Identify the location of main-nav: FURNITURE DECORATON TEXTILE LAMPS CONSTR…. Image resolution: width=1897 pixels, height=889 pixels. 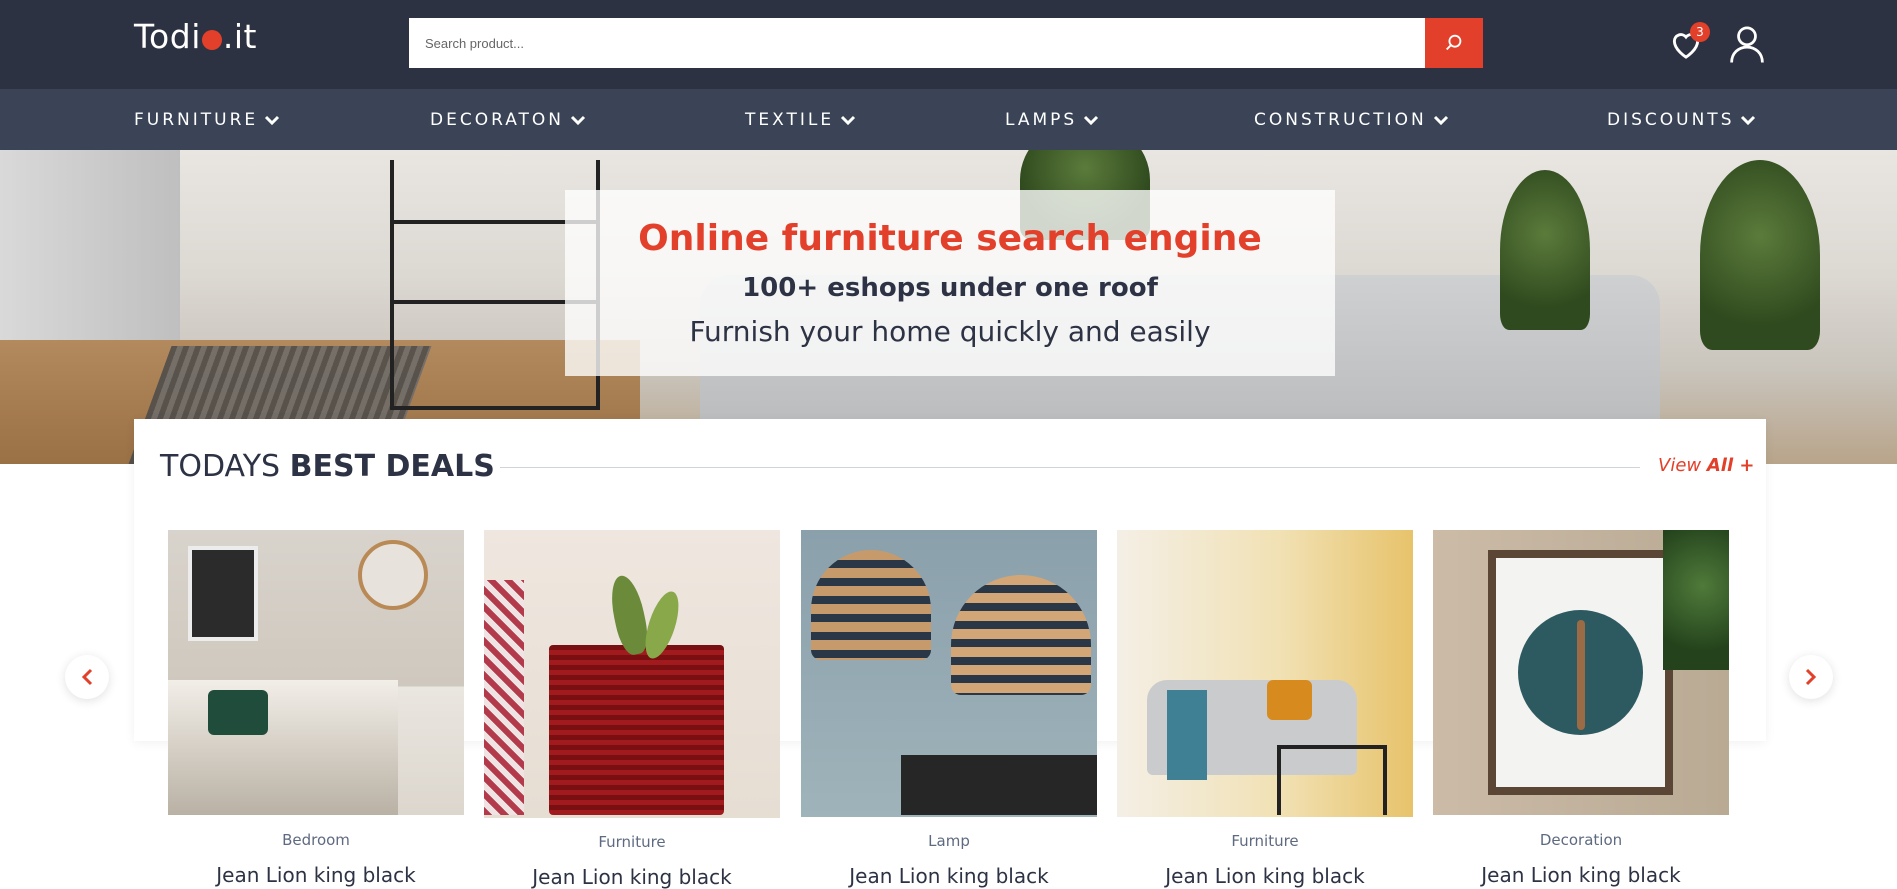
(948, 119).